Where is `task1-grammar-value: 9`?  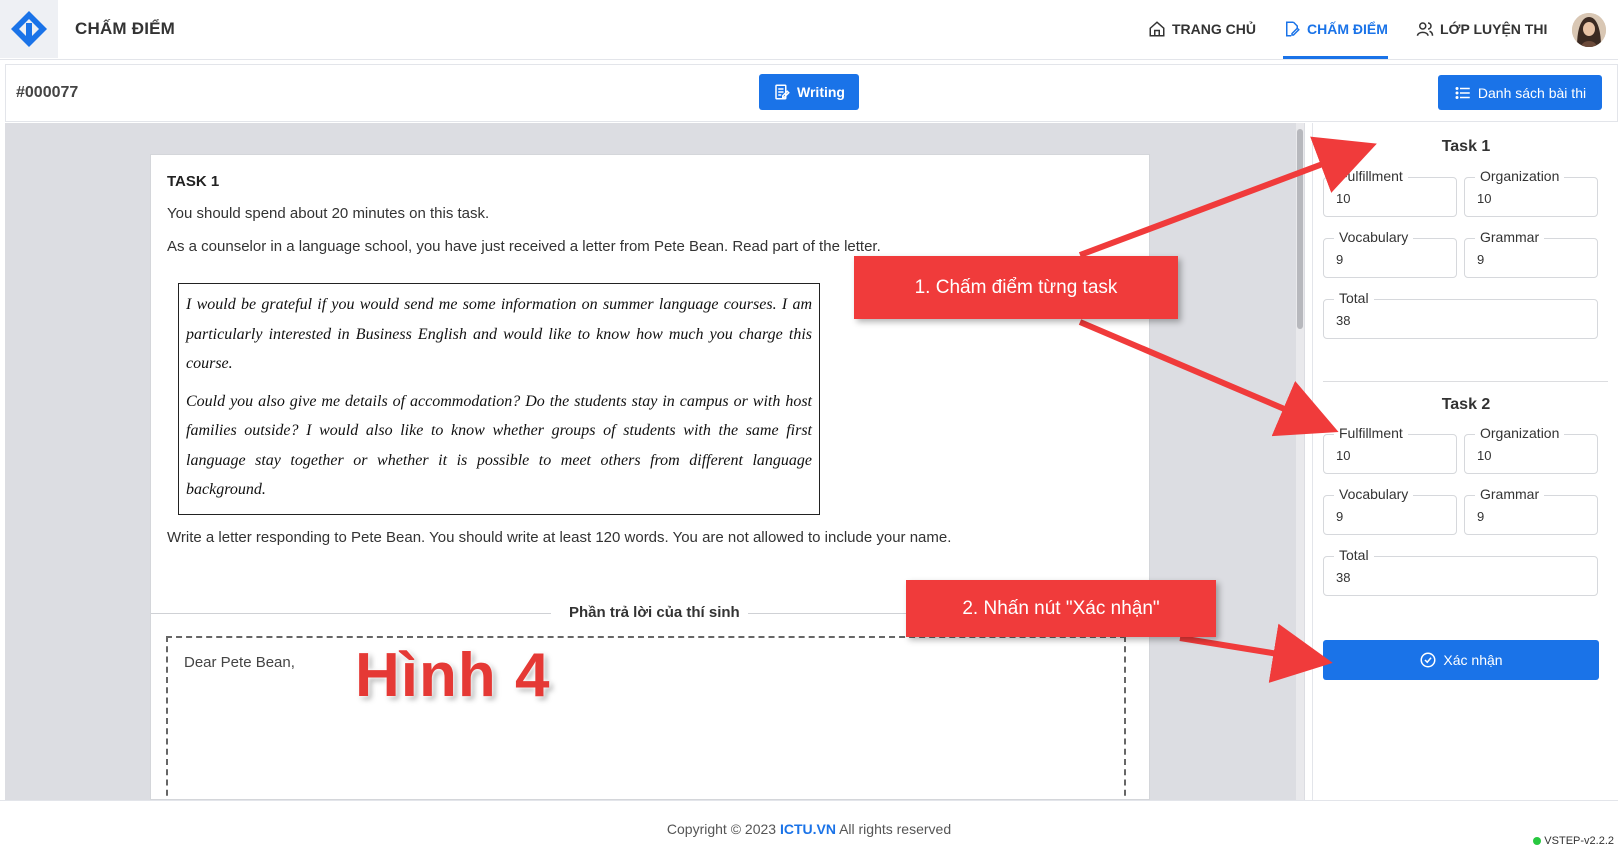
task1-grammar-value: 9 is located at coordinates (1481, 259).